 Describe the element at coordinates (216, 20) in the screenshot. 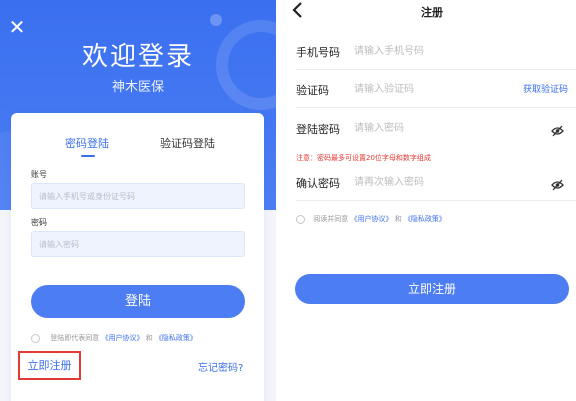

I see `decorative-dot` at that location.